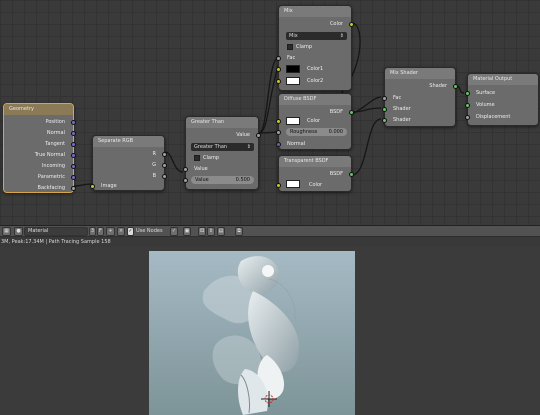 The height and width of the screenshot is (415, 540). I want to click on socket-backfacing, so click(73, 188).